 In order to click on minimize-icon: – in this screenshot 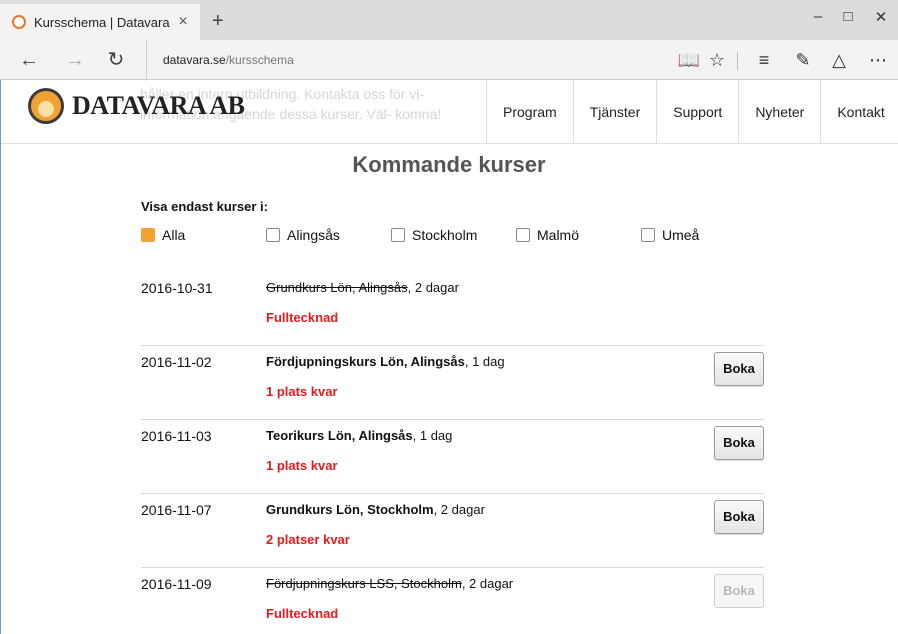, I will do `click(818, 16)`.